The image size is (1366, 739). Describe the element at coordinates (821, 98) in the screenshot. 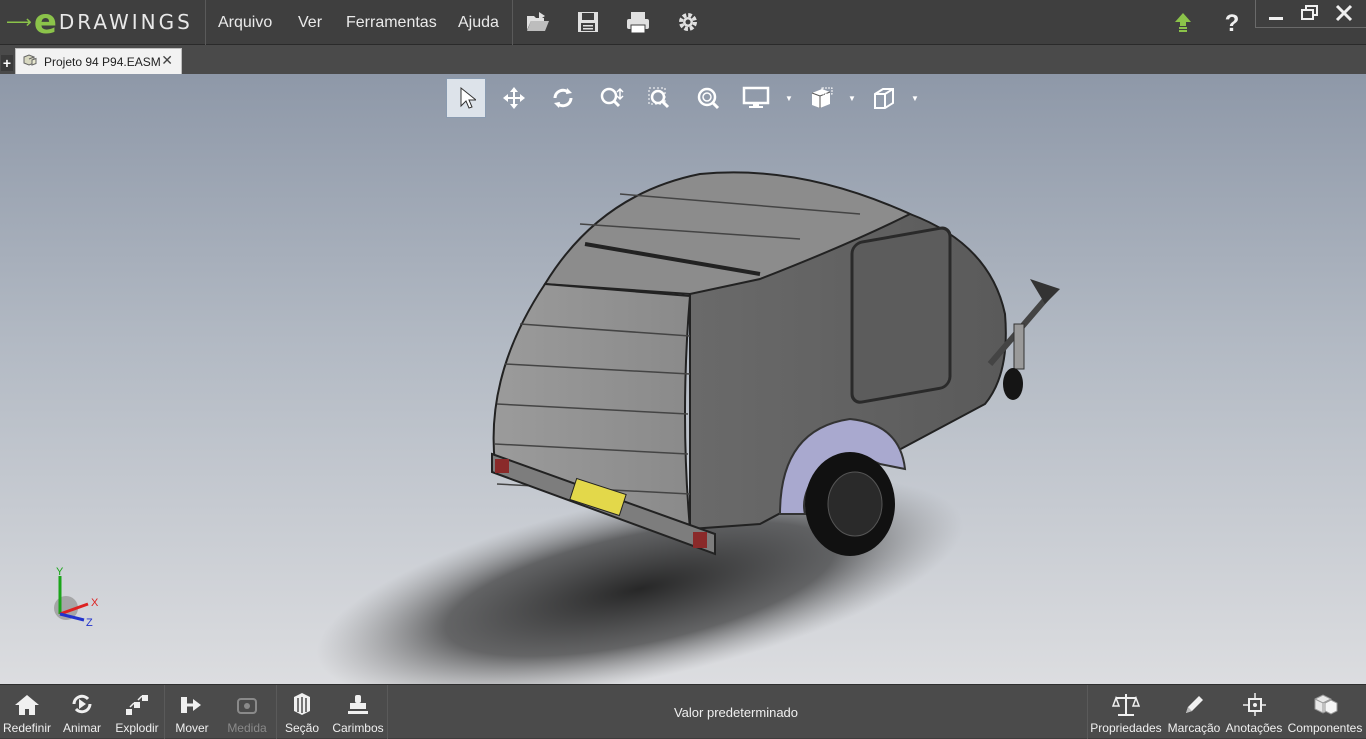

I see `view-orientation-icon` at that location.